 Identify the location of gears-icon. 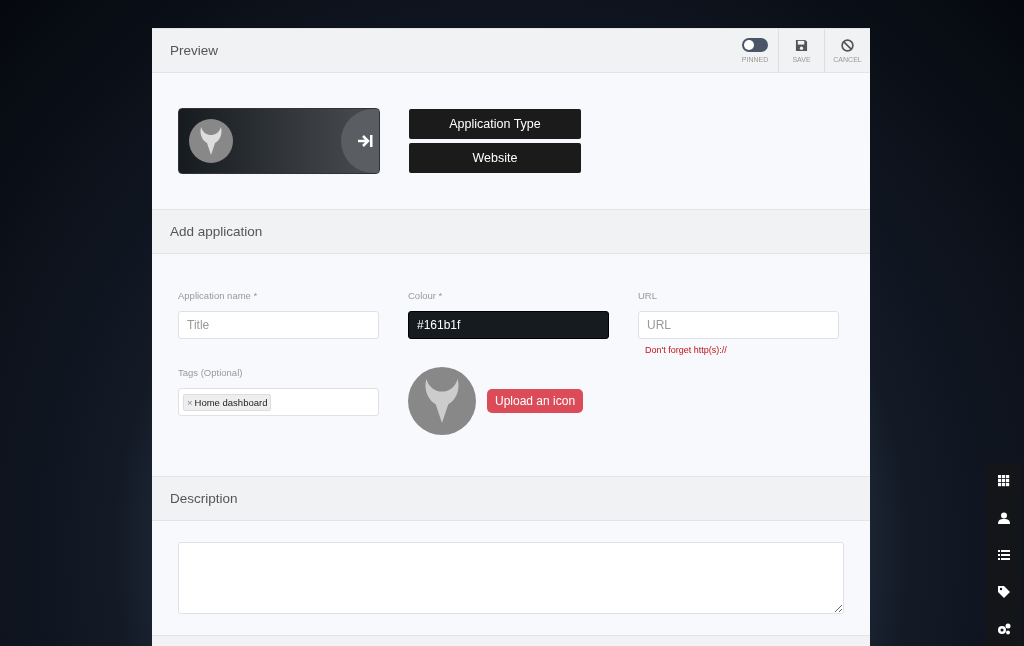
(1004, 629).